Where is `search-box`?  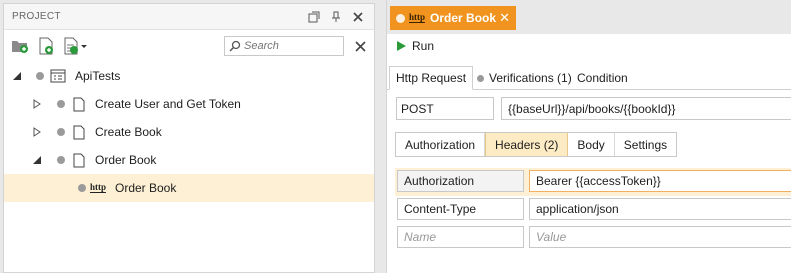 search-box is located at coordinates (284, 46).